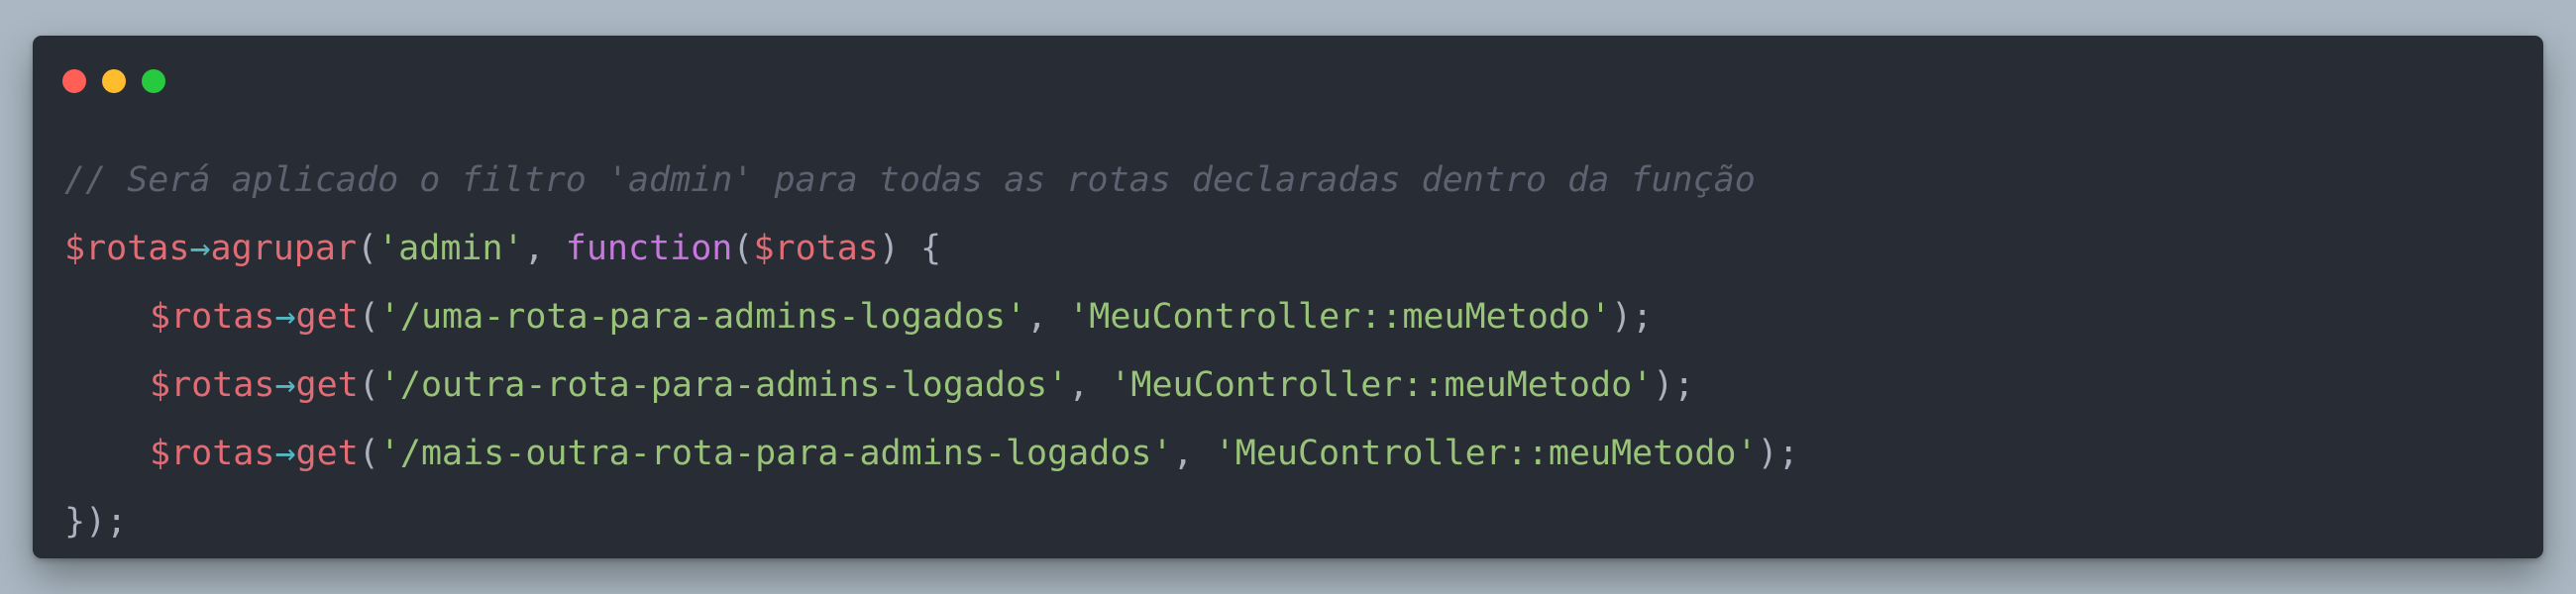  What do you see at coordinates (816, 249) in the screenshot?
I see `parameter: $rotas` at bounding box center [816, 249].